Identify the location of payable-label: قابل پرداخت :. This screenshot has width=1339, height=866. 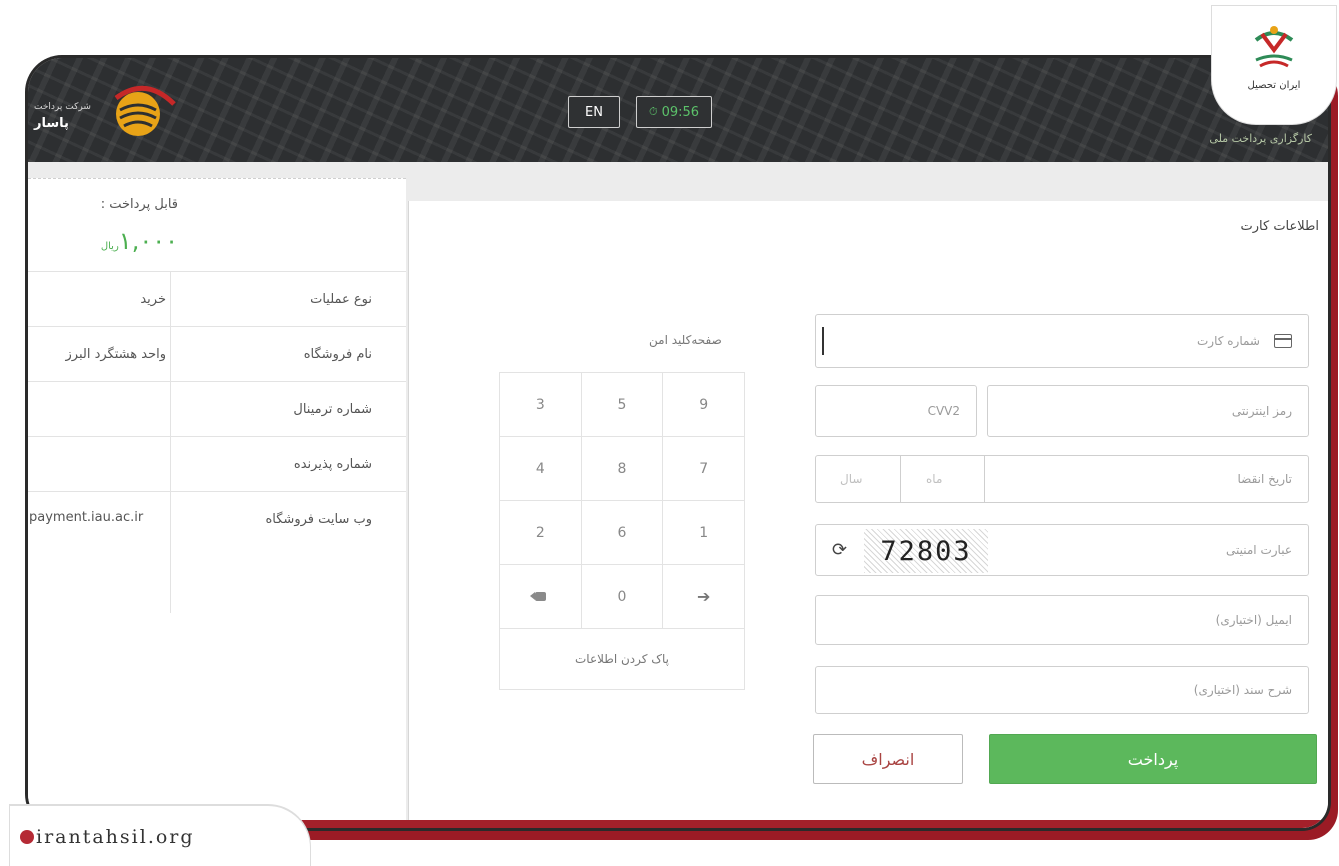
(139, 204).